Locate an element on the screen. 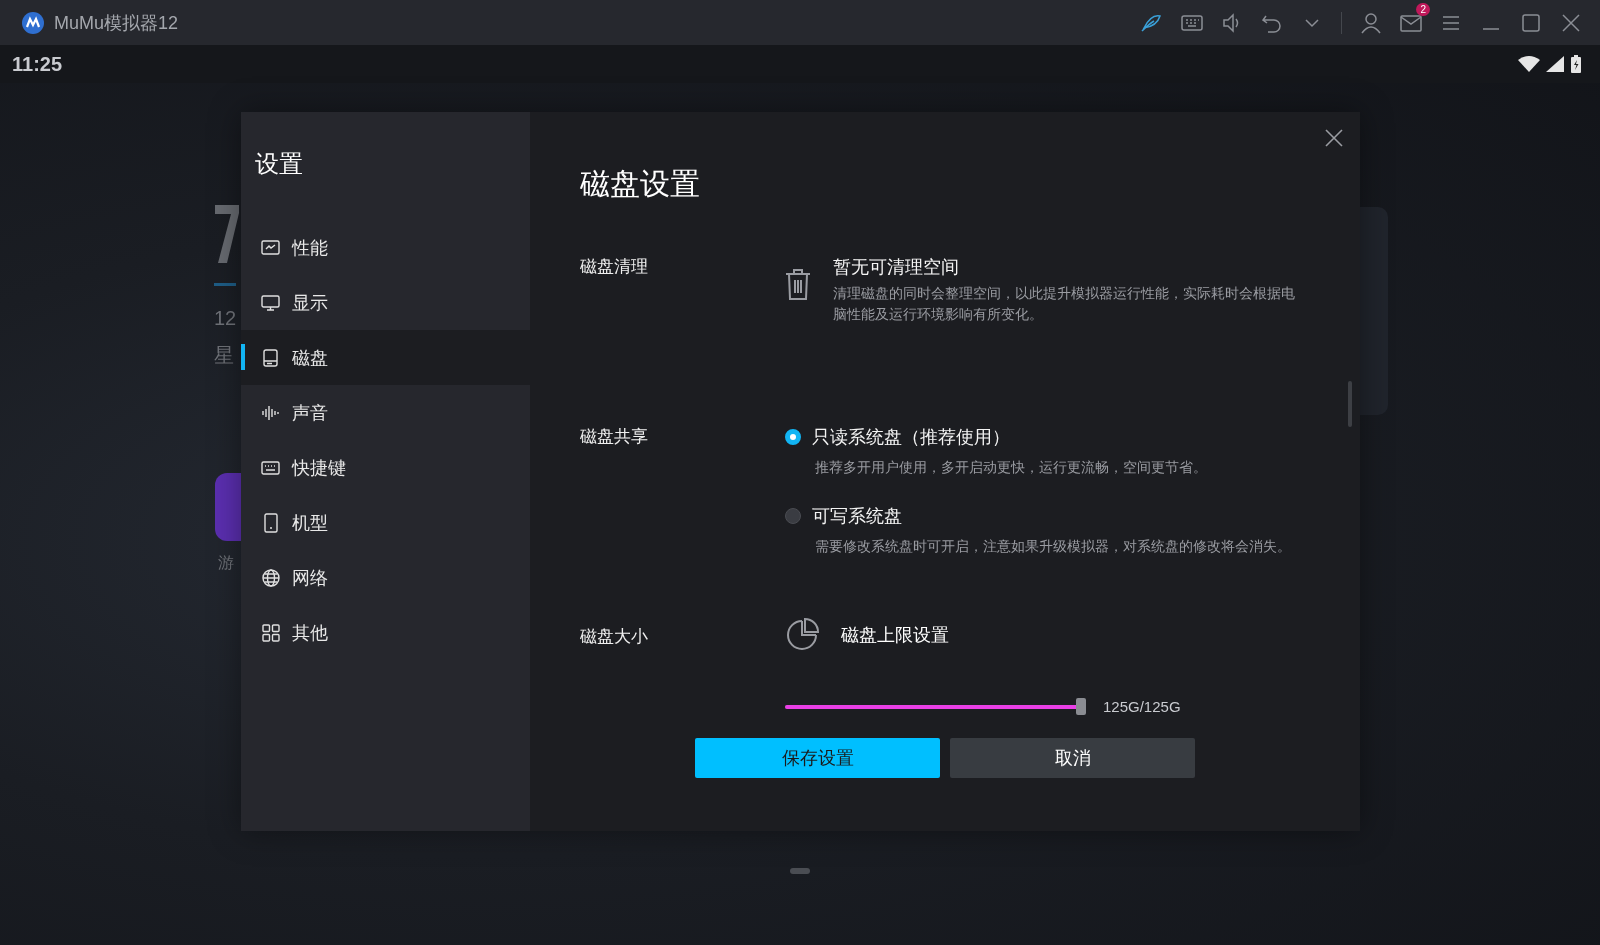 The width and height of the screenshot is (1600, 945). home-date: 12 is located at coordinates (225, 318).